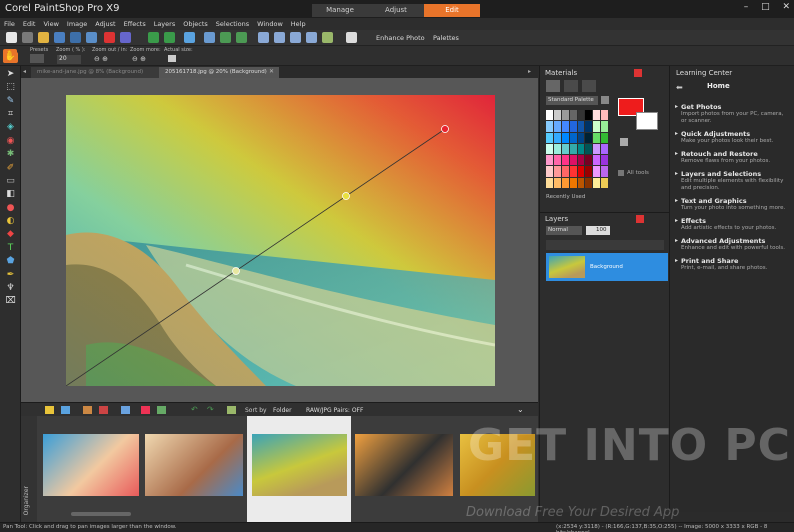  What do you see at coordinates (10, 141) in the screenshot?
I see `red-eye-tool-icon: ◉` at bounding box center [10, 141].